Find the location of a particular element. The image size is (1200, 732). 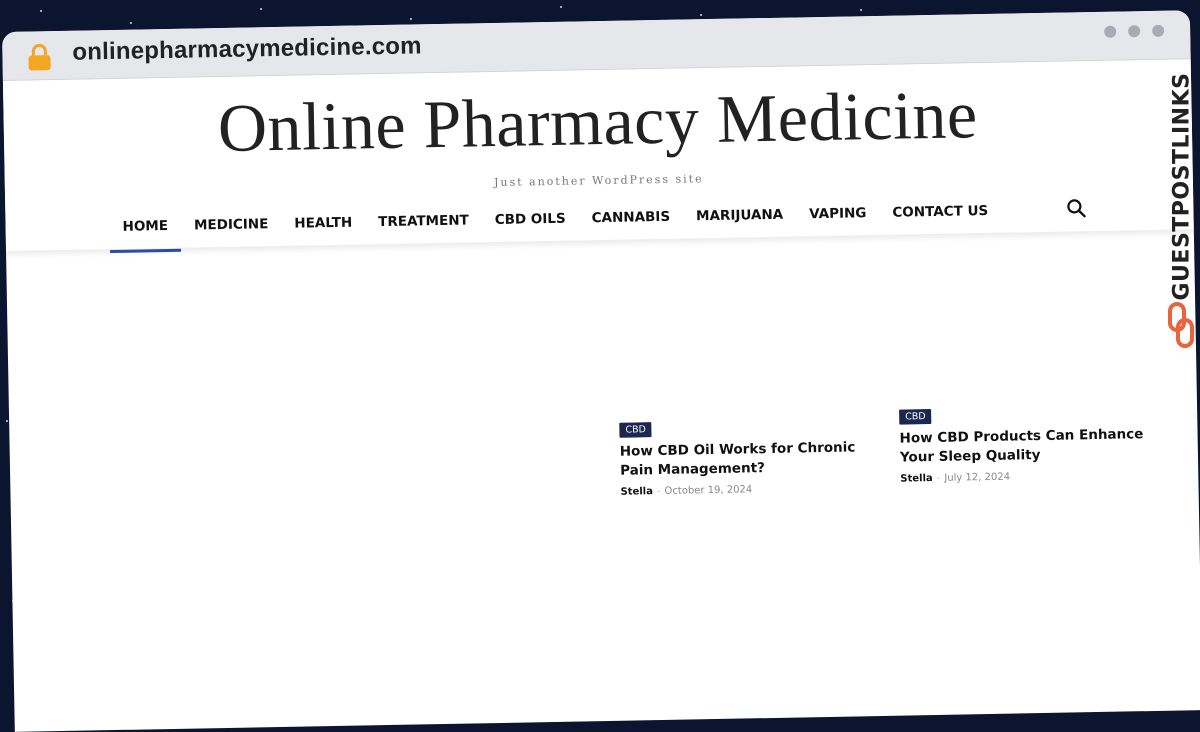

nav-item-cbd-oils: CBD OILS is located at coordinates (530, 222).